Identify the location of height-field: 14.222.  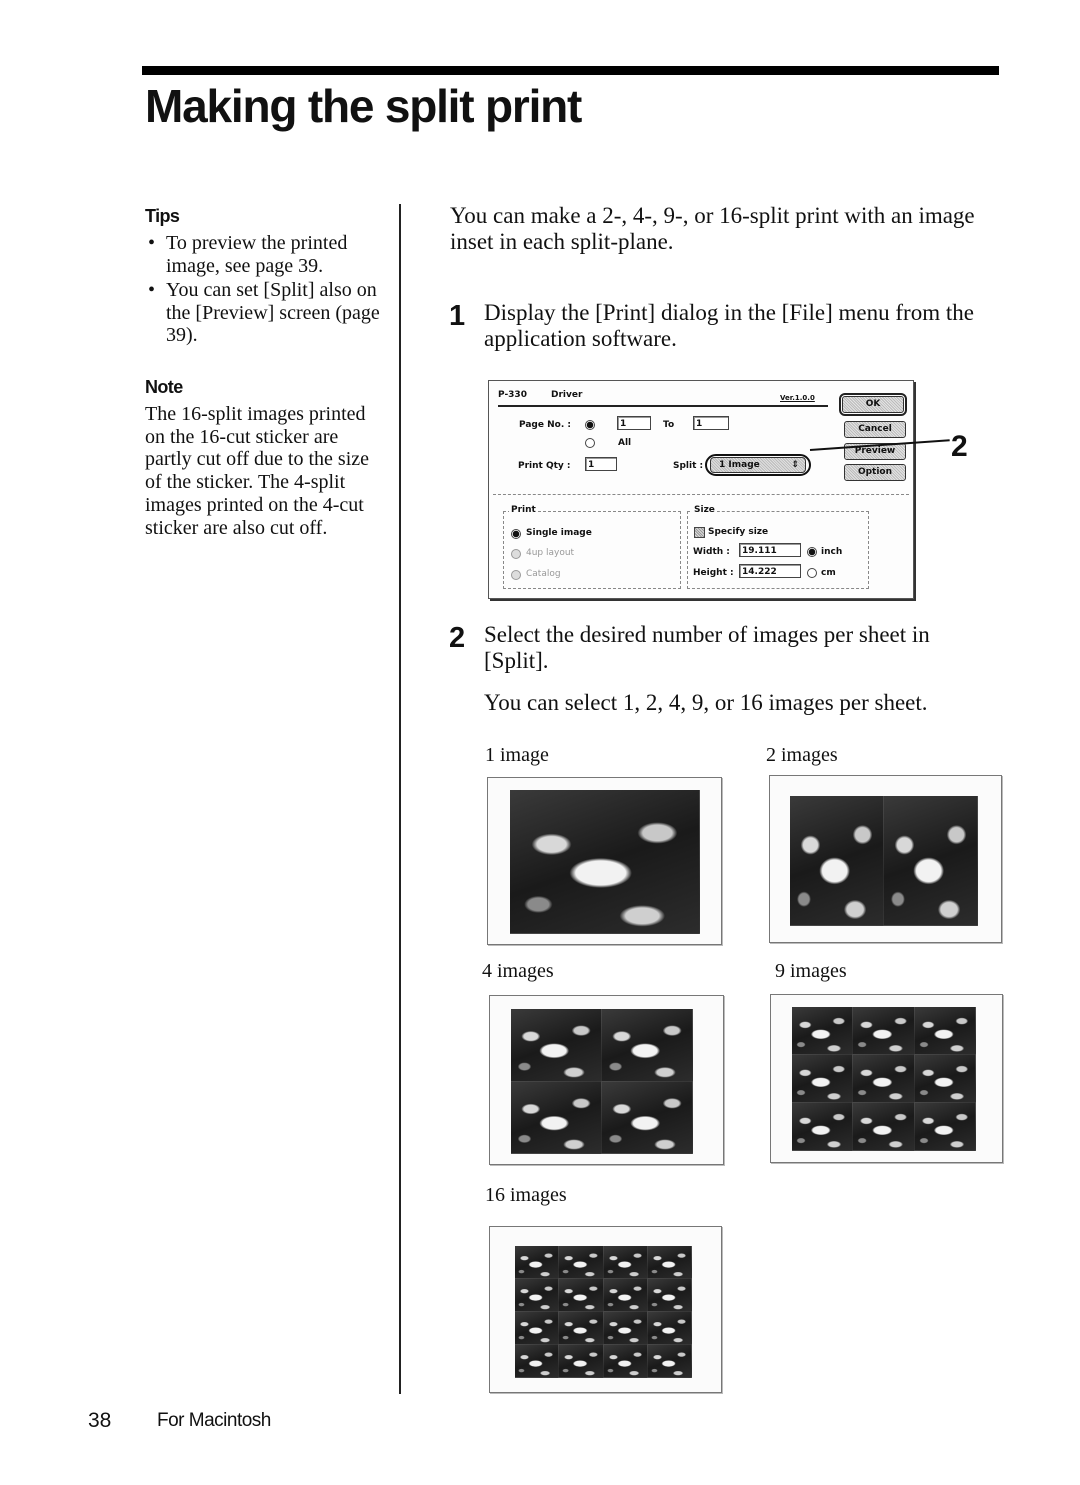
(770, 571).